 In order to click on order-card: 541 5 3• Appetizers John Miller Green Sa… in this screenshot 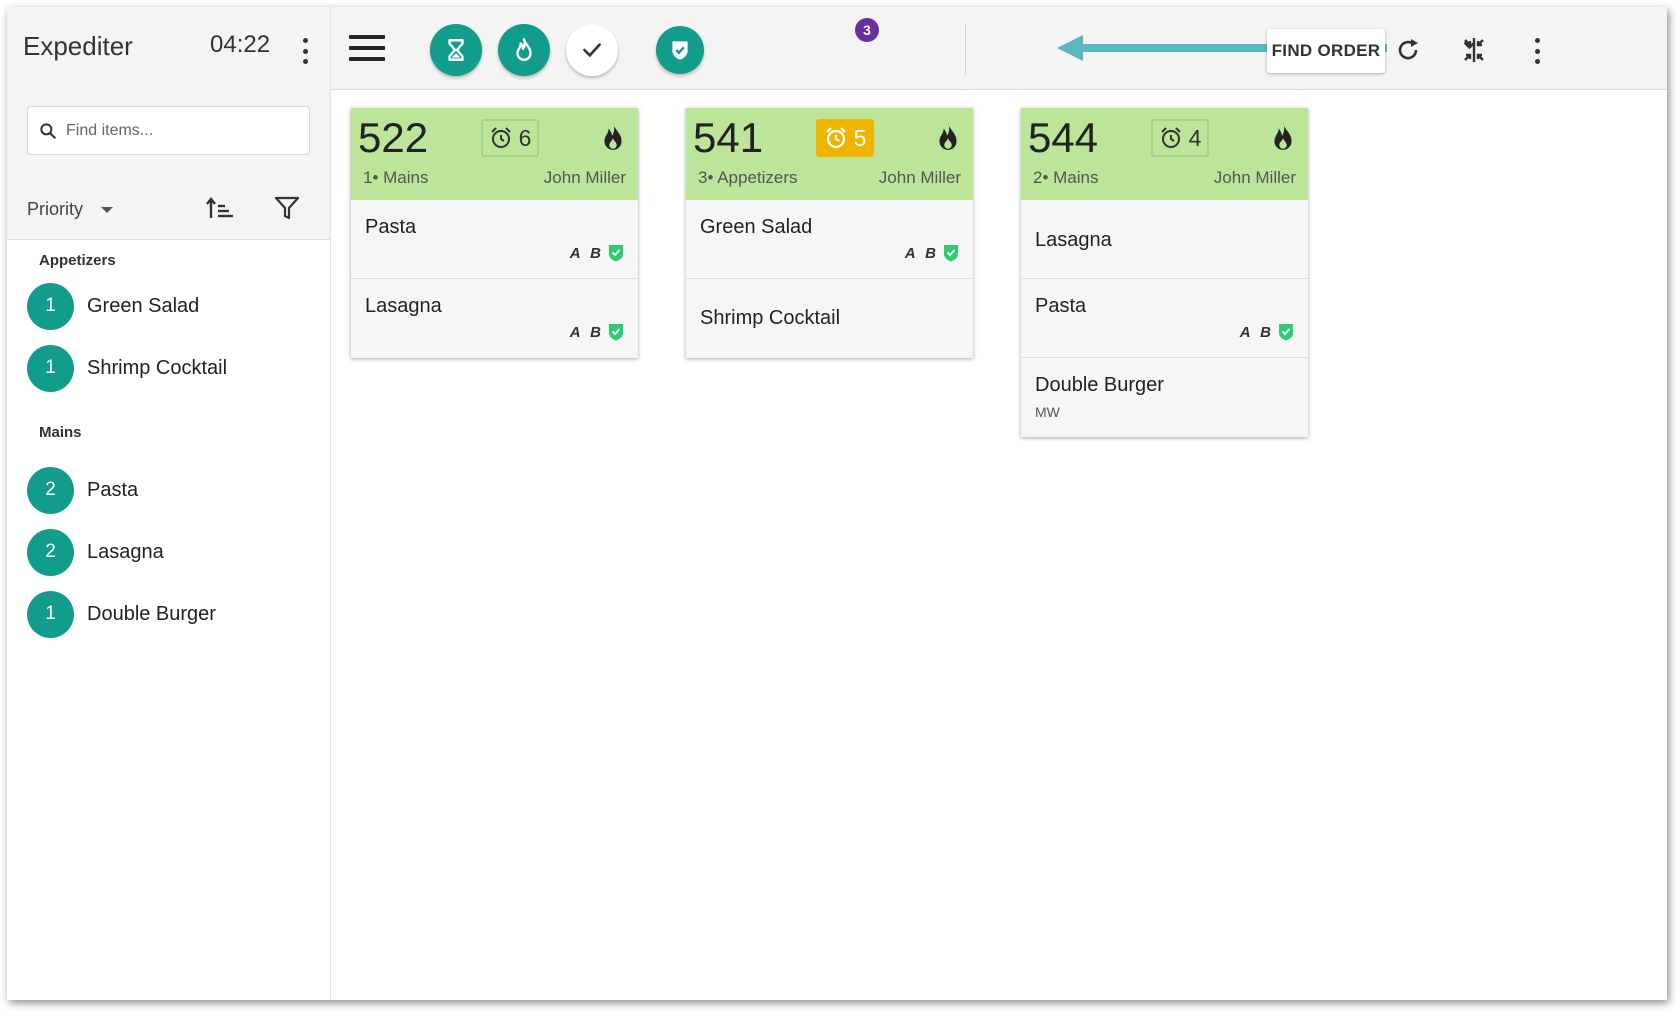, I will do `click(829, 233)`.